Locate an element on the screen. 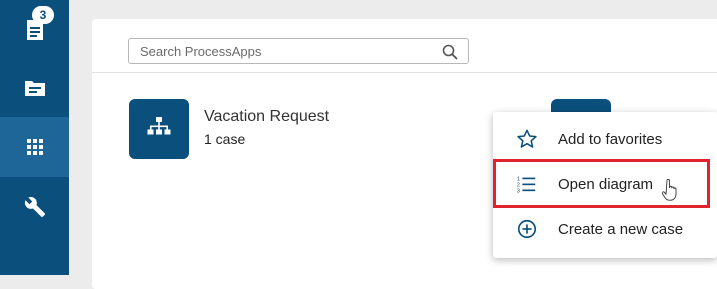 The height and width of the screenshot is (289, 717). tasks-count-badge: 3 is located at coordinates (43, 15).